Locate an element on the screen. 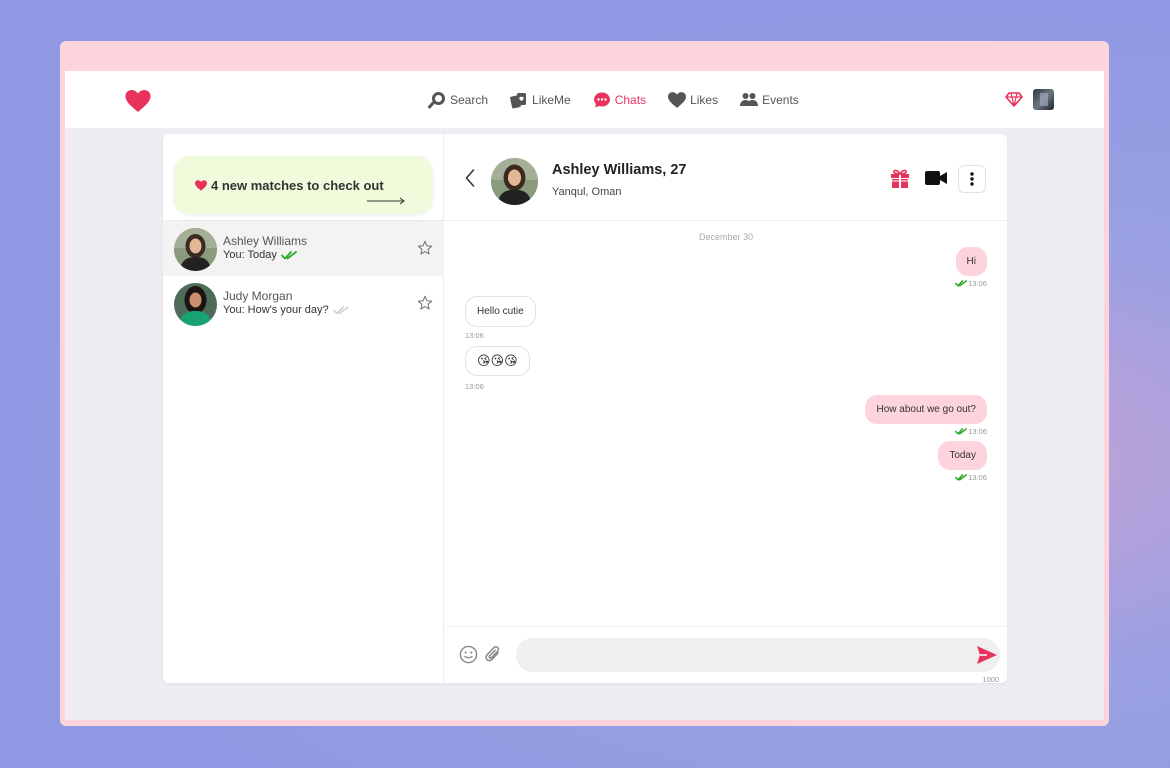 The width and height of the screenshot is (1170, 768). nav-events-label: Events is located at coordinates (780, 99).